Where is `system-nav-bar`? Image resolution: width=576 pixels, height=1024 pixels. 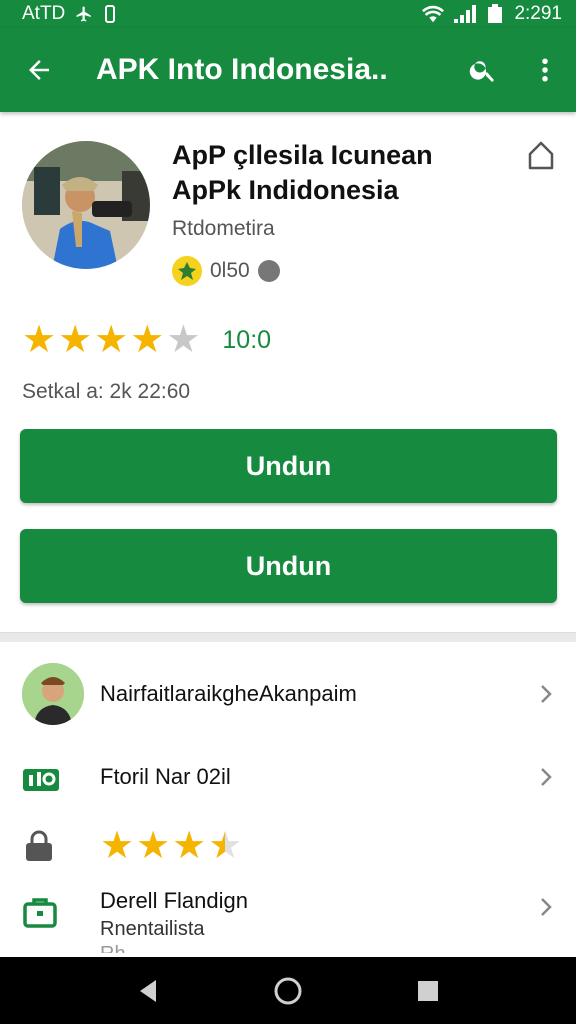
system-nav-bar is located at coordinates (288, 990).